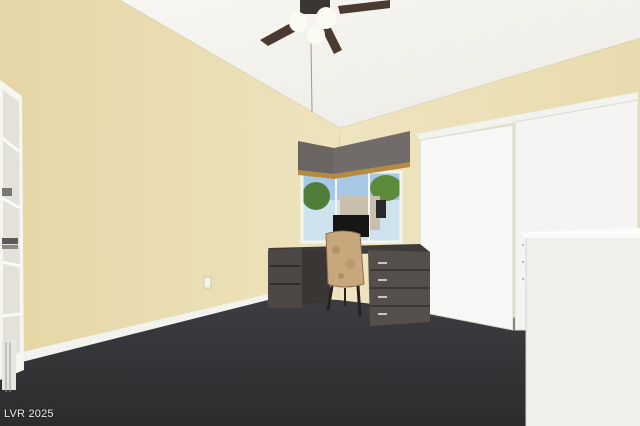 The width and height of the screenshot is (640, 426). I want to click on closet-door-left, so click(466, 227).